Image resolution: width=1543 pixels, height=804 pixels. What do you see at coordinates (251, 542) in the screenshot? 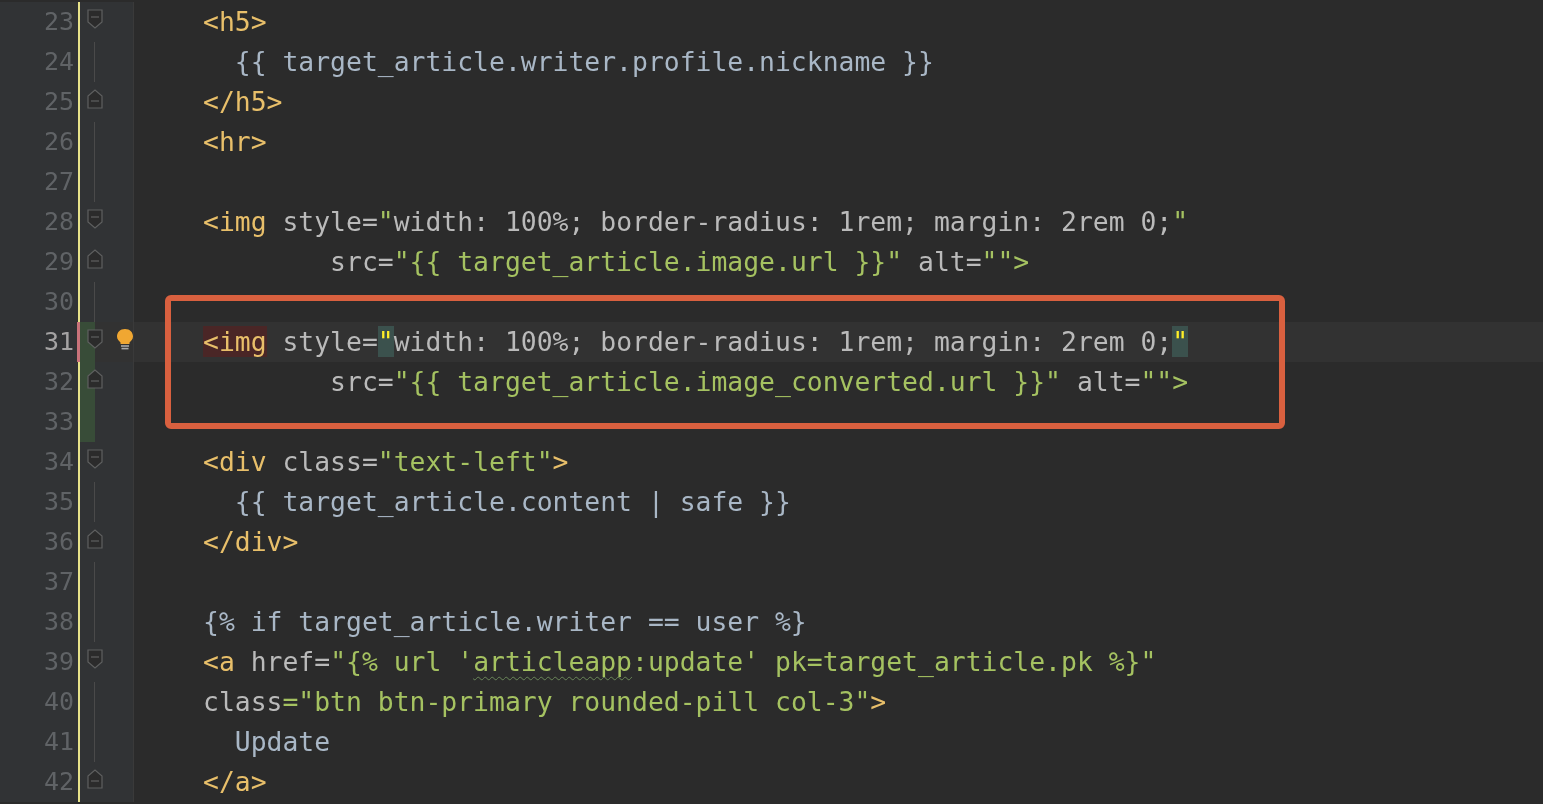
I see `code-line: </div>` at bounding box center [251, 542].